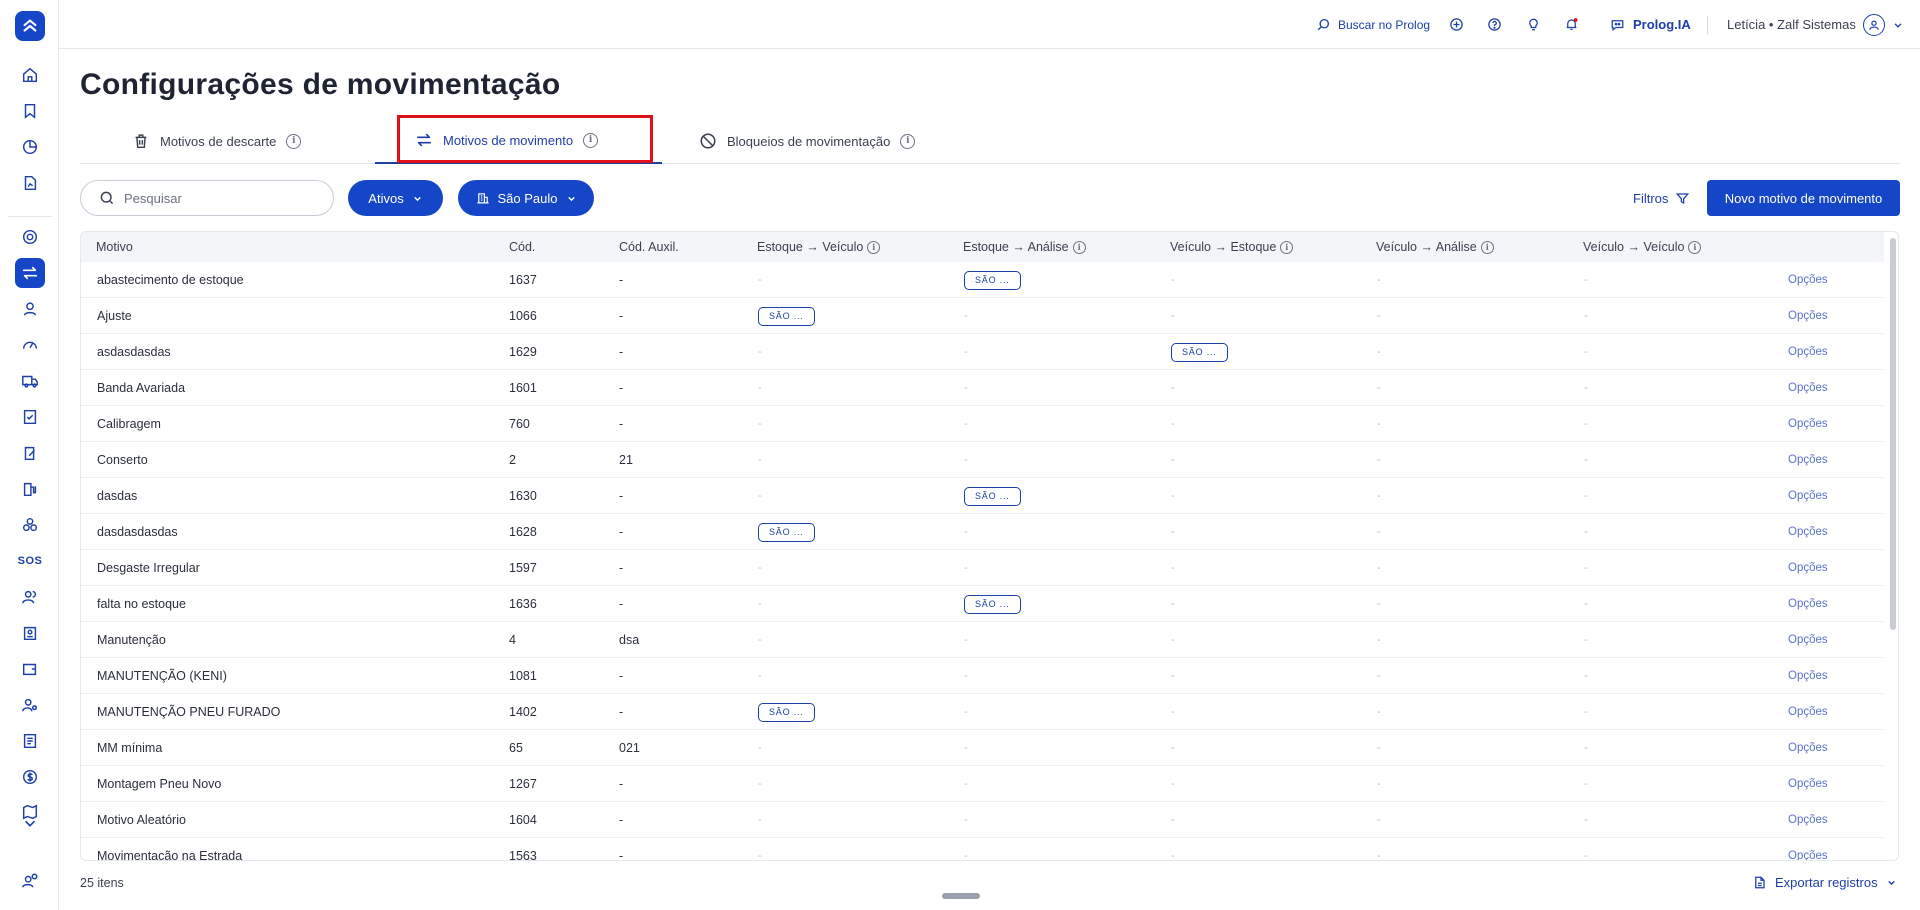 The width and height of the screenshot is (1920, 910). Describe the element at coordinates (819, 247) in the screenshot. I see `column-header: Estoque → Veículo i` at that location.